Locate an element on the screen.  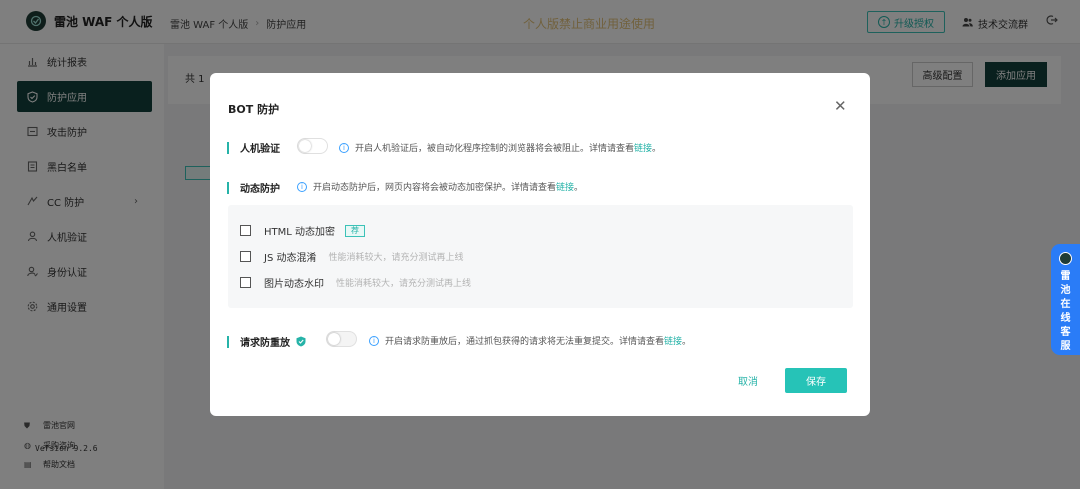
replay-toggle is located at coordinates (341, 339).